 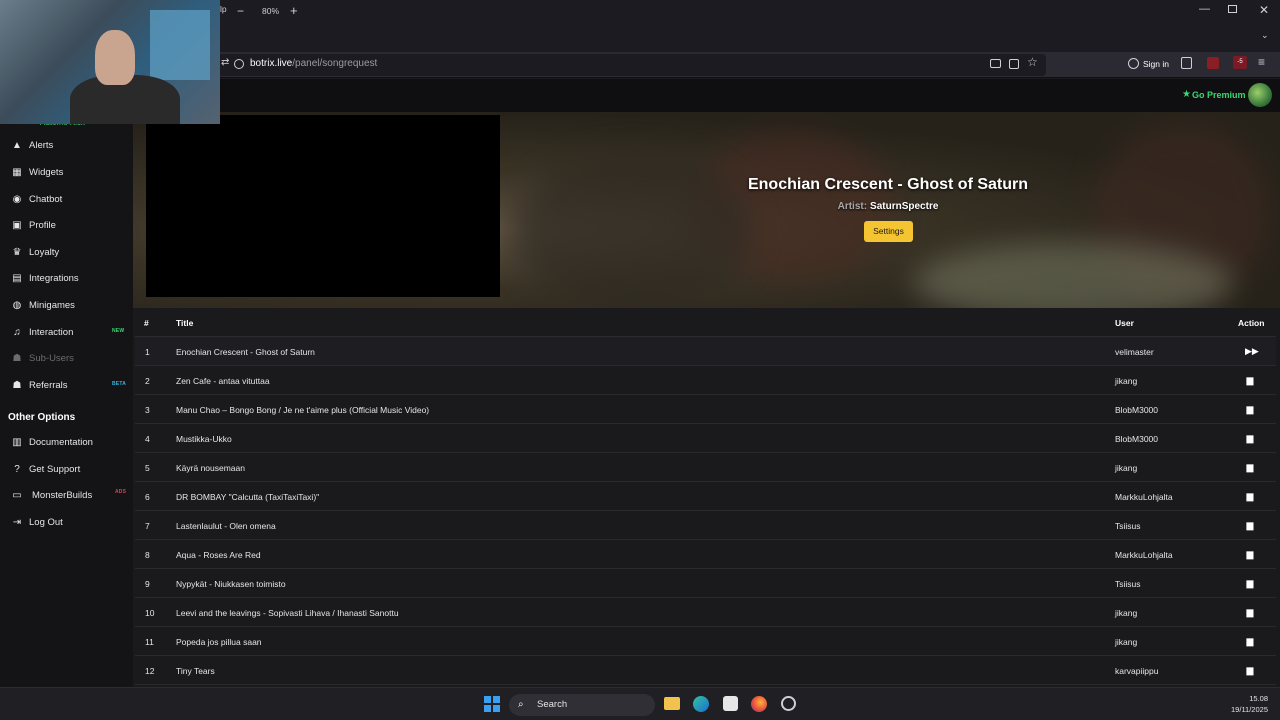 I want to click on sidebar-item-get-support: ? Get Support, so click(x=66, y=471).